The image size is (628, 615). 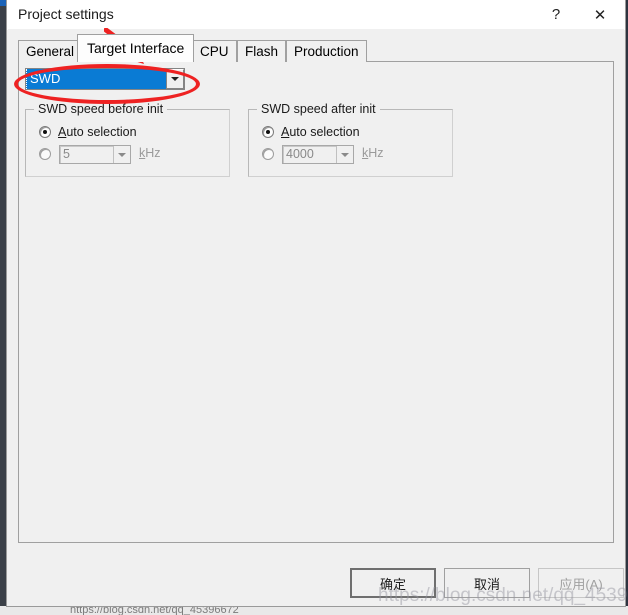 What do you see at coordinates (101, 132) in the screenshot?
I see `radio-label-auto-before-rest: uto selection` at bounding box center [101, 132].